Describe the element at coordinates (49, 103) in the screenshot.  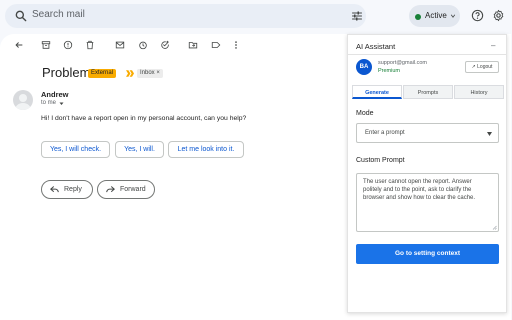
I see `recipient-line: to me` at that location.